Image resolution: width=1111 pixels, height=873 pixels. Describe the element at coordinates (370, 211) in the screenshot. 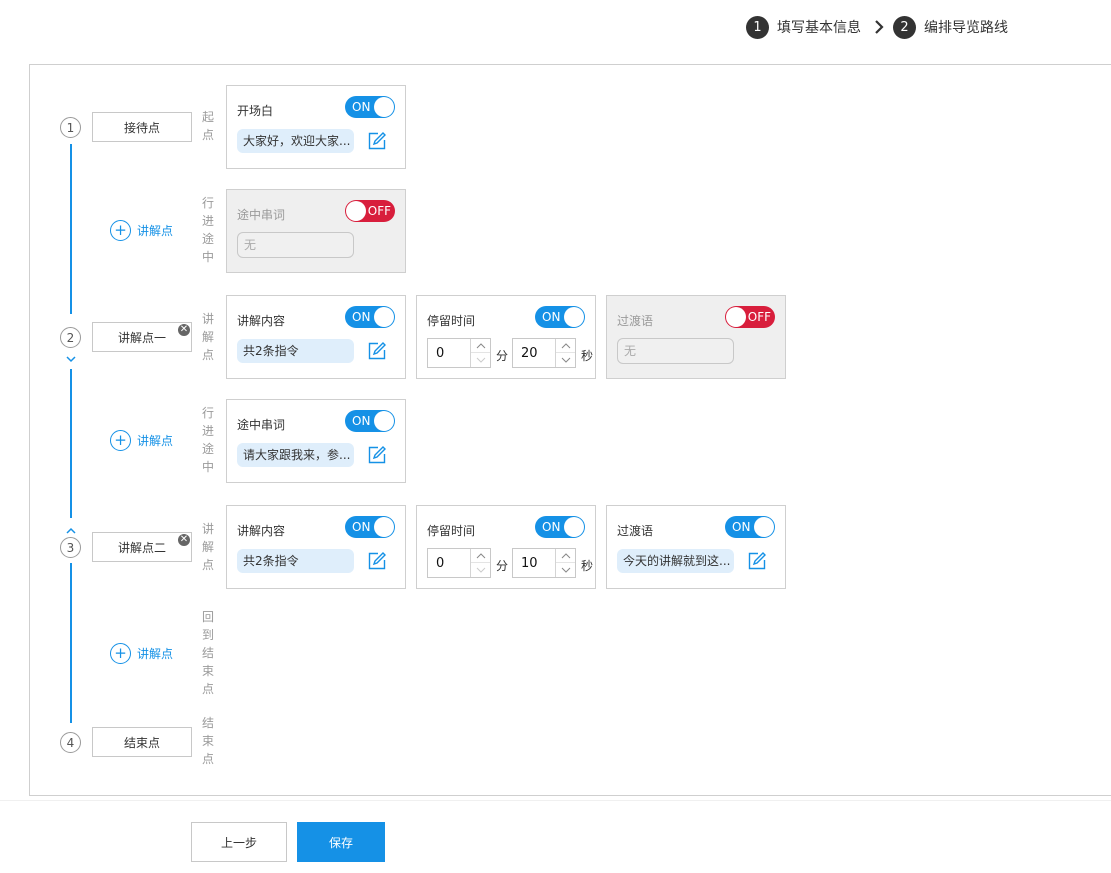

I see `enroute-talk-toggle: OFF` at that location.